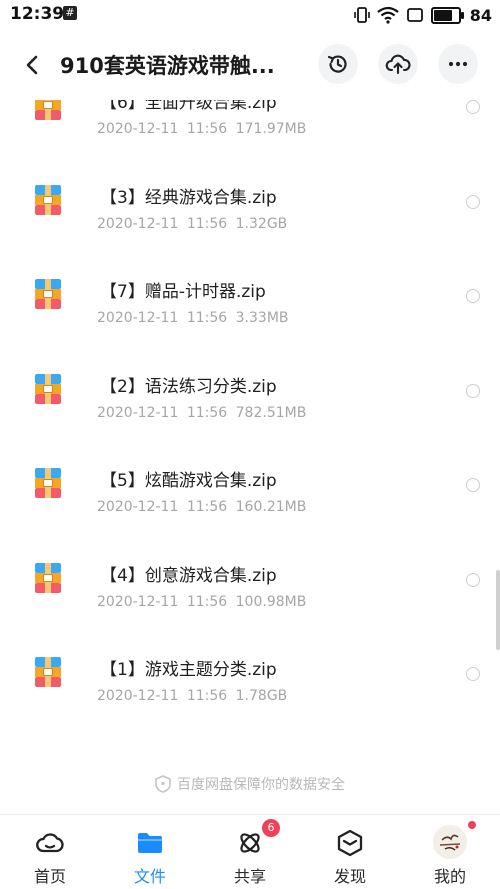  I want to click on file-name: 【5】炫酷游戏合集.zip, so click(188, 481).